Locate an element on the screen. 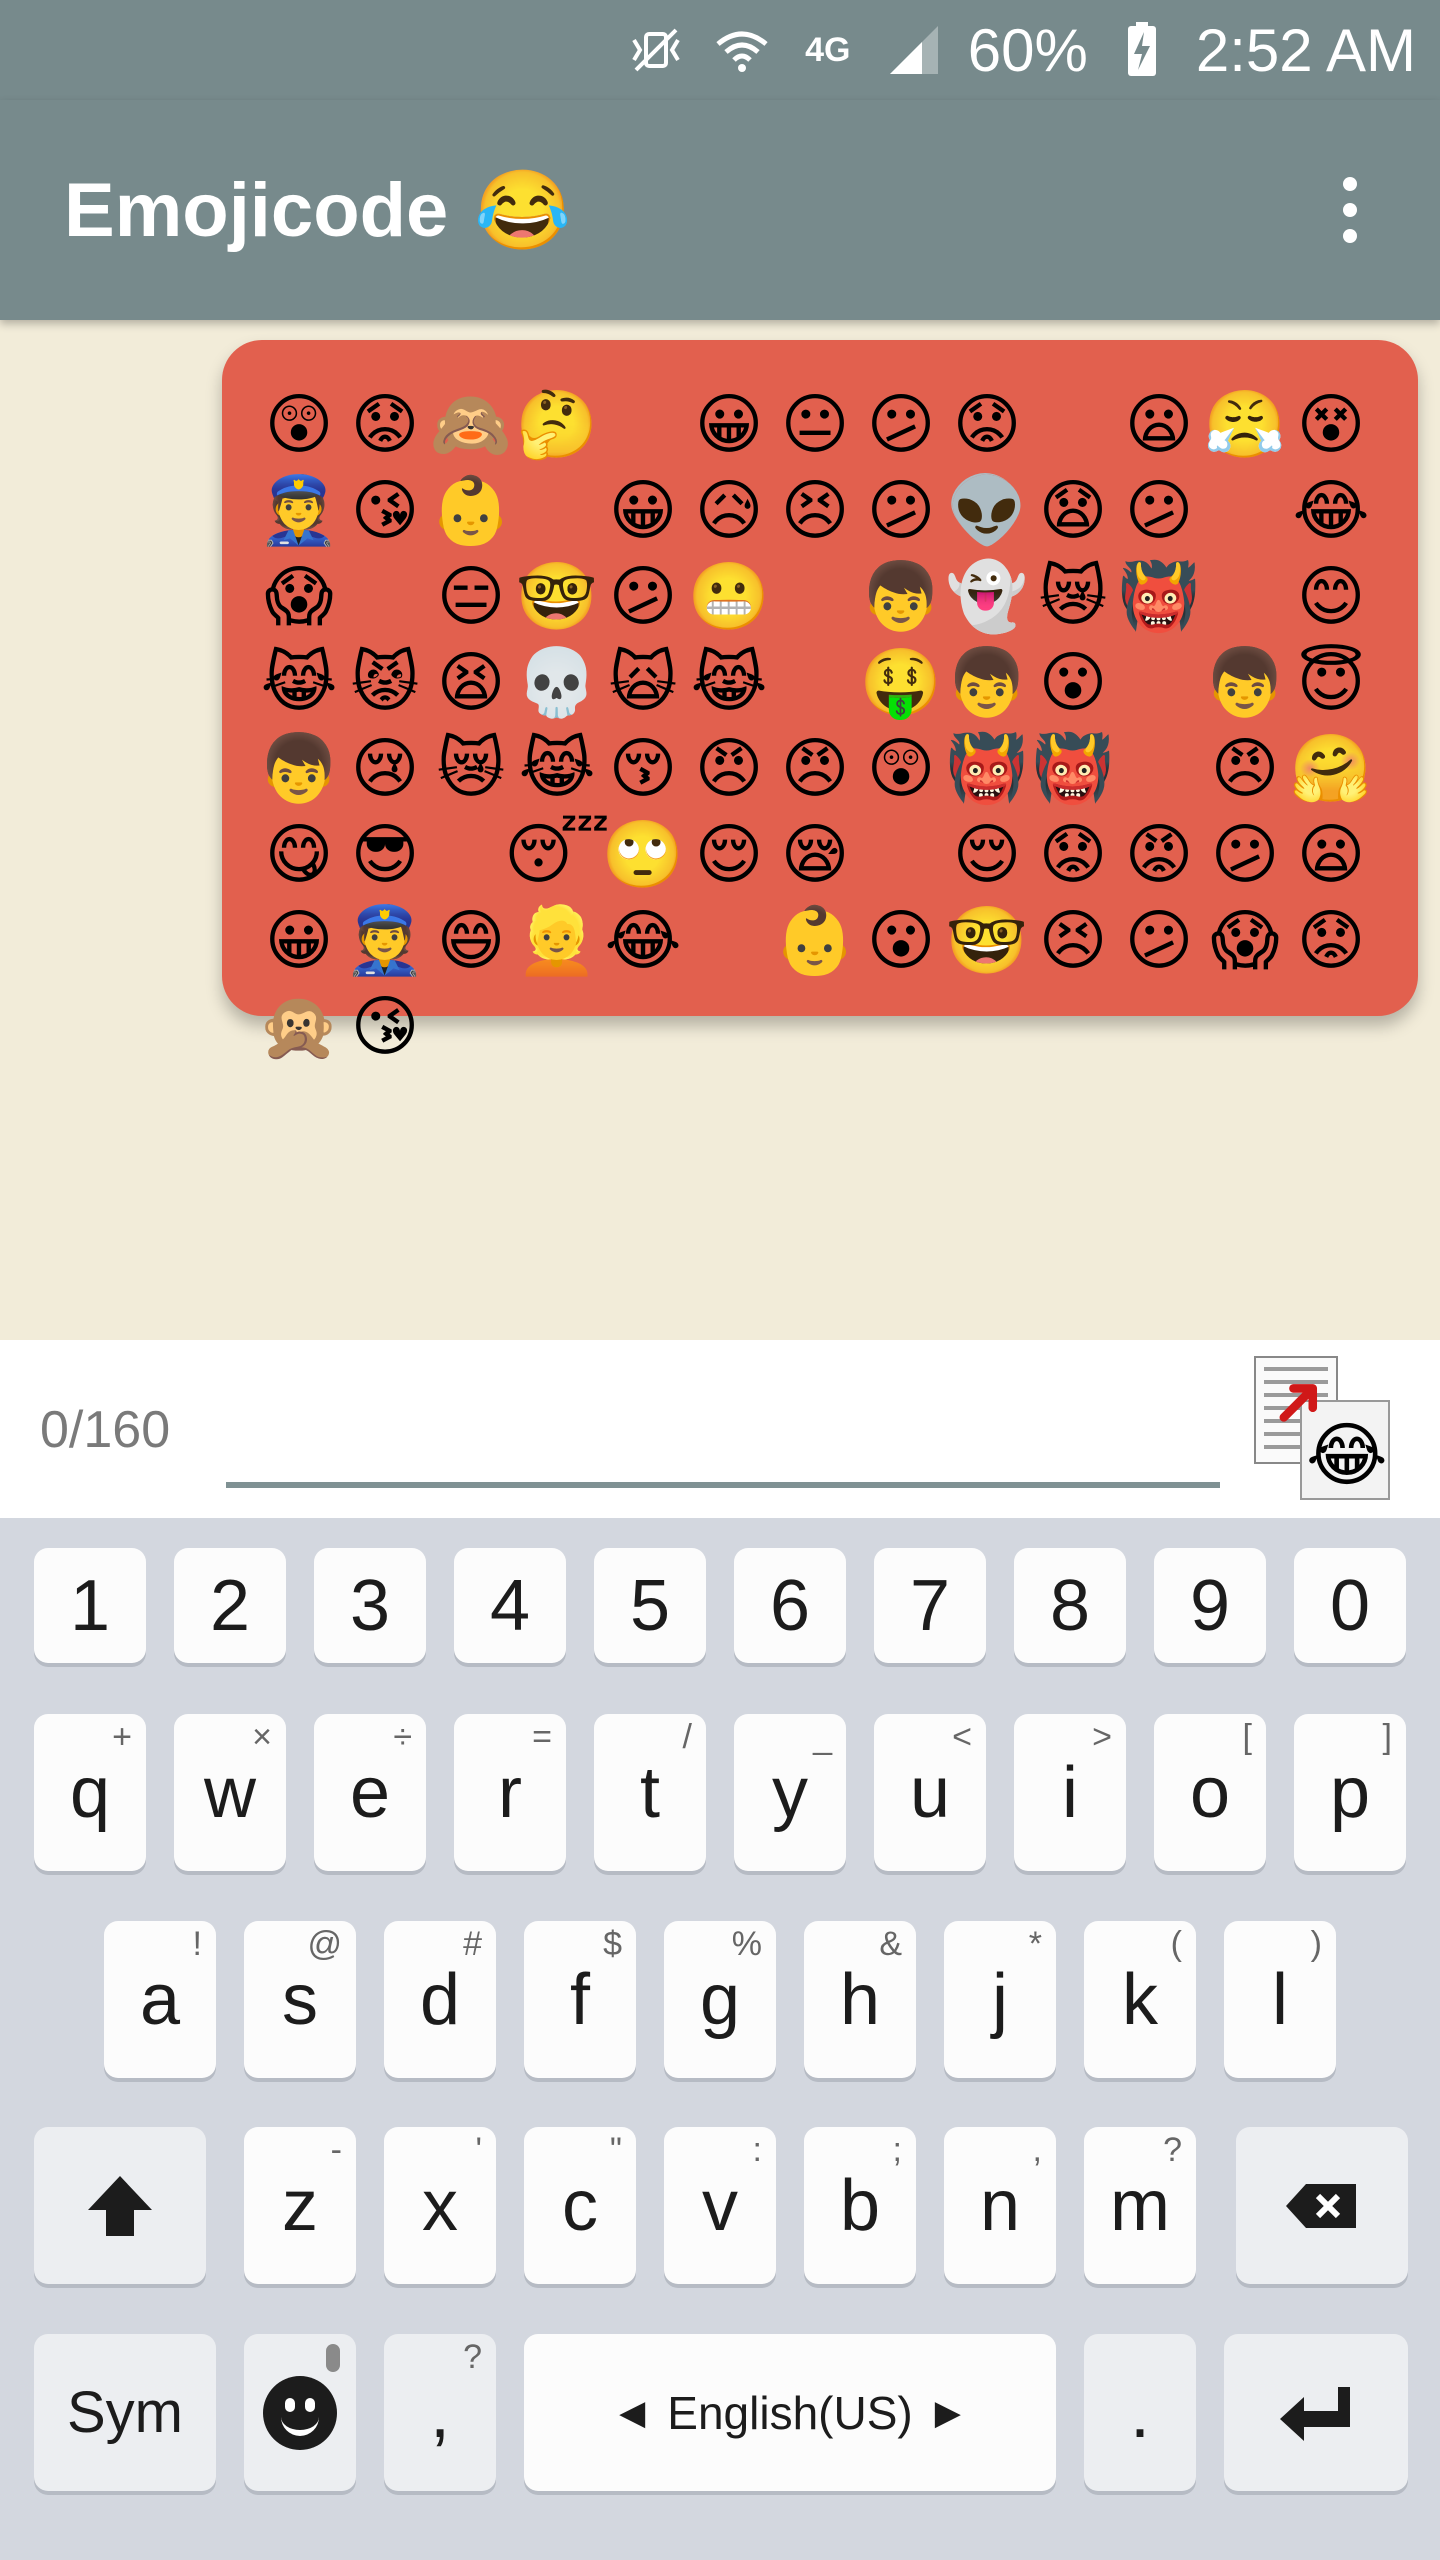 This screenshot has width=1440, height=2560. key-label: u is located at coordinates (930, 1792).